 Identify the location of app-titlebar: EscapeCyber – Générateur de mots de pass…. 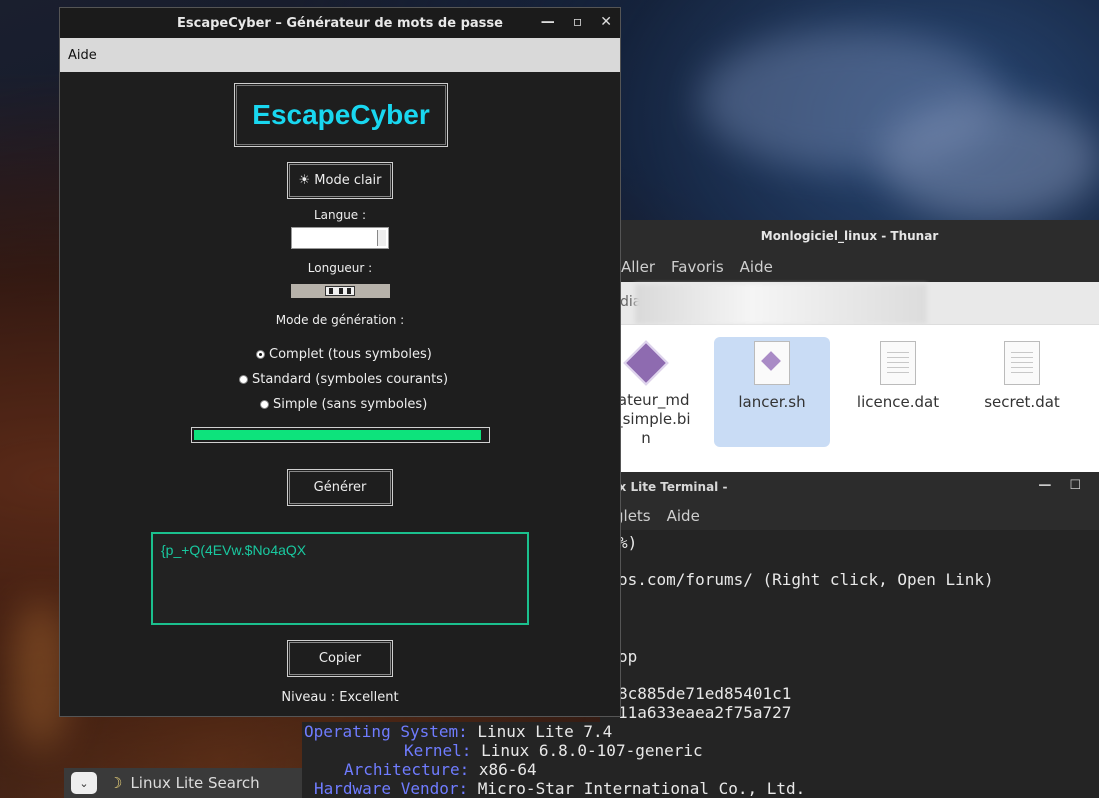
(340, 23).